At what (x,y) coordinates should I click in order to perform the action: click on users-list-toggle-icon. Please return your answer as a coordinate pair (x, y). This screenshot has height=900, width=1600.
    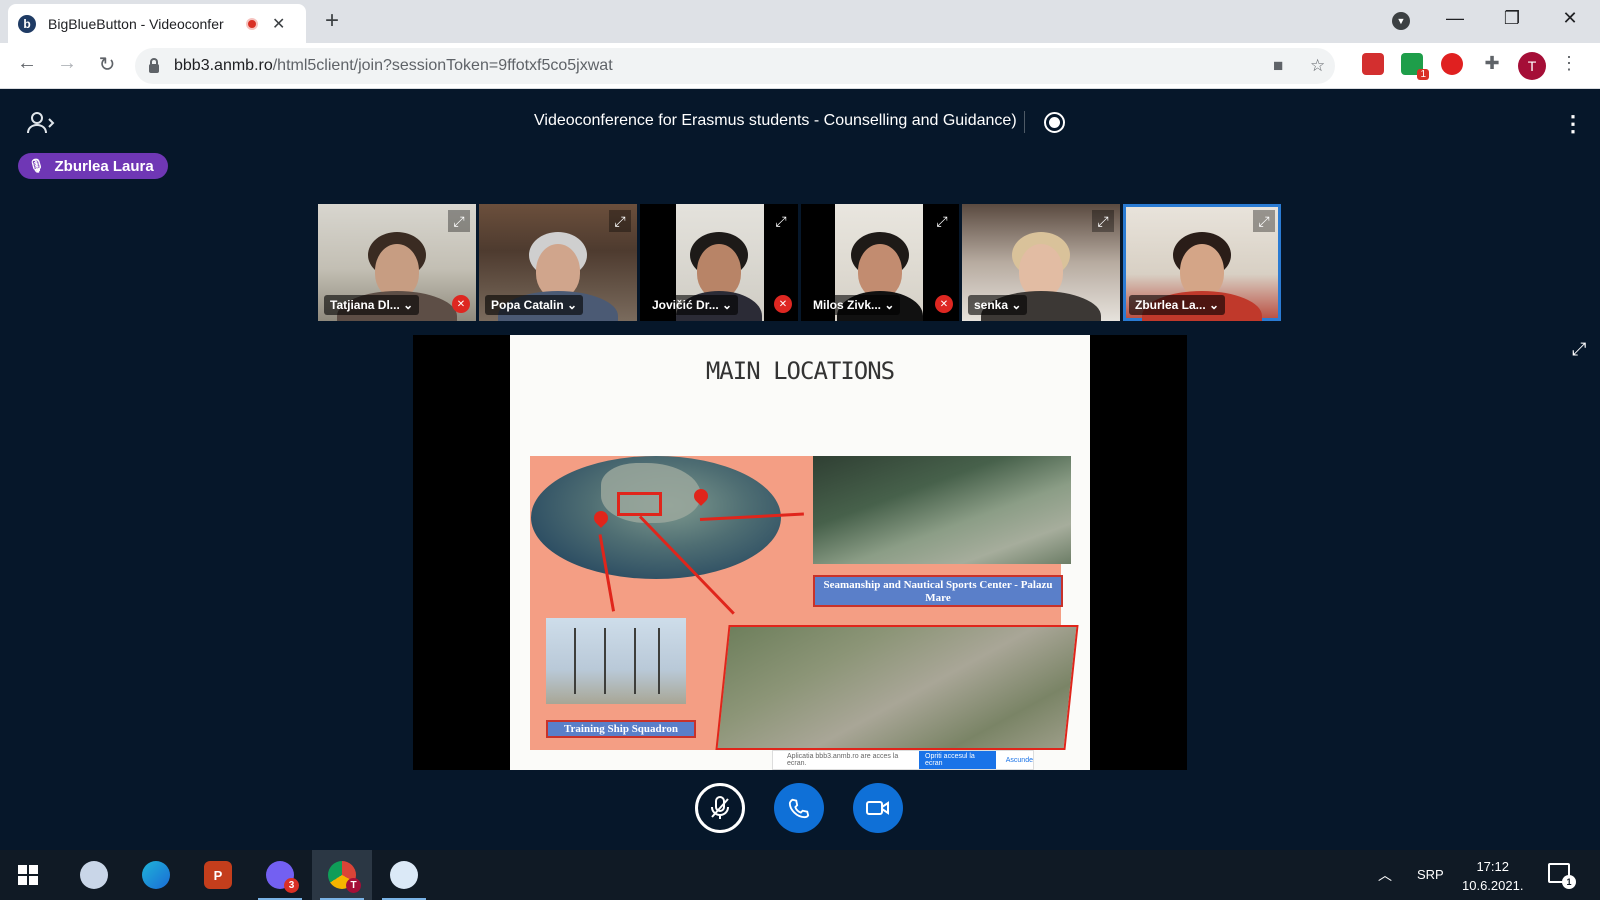
    Looking at the image, I should click on (41, 123).